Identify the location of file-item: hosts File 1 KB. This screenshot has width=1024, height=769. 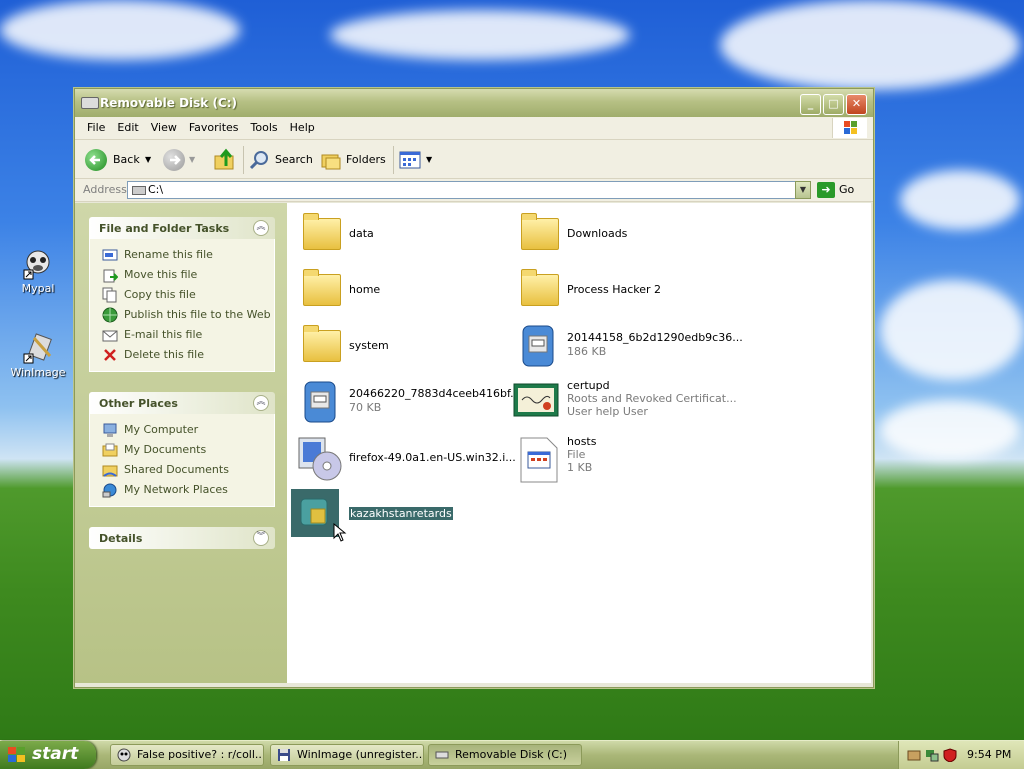
(616, 457).